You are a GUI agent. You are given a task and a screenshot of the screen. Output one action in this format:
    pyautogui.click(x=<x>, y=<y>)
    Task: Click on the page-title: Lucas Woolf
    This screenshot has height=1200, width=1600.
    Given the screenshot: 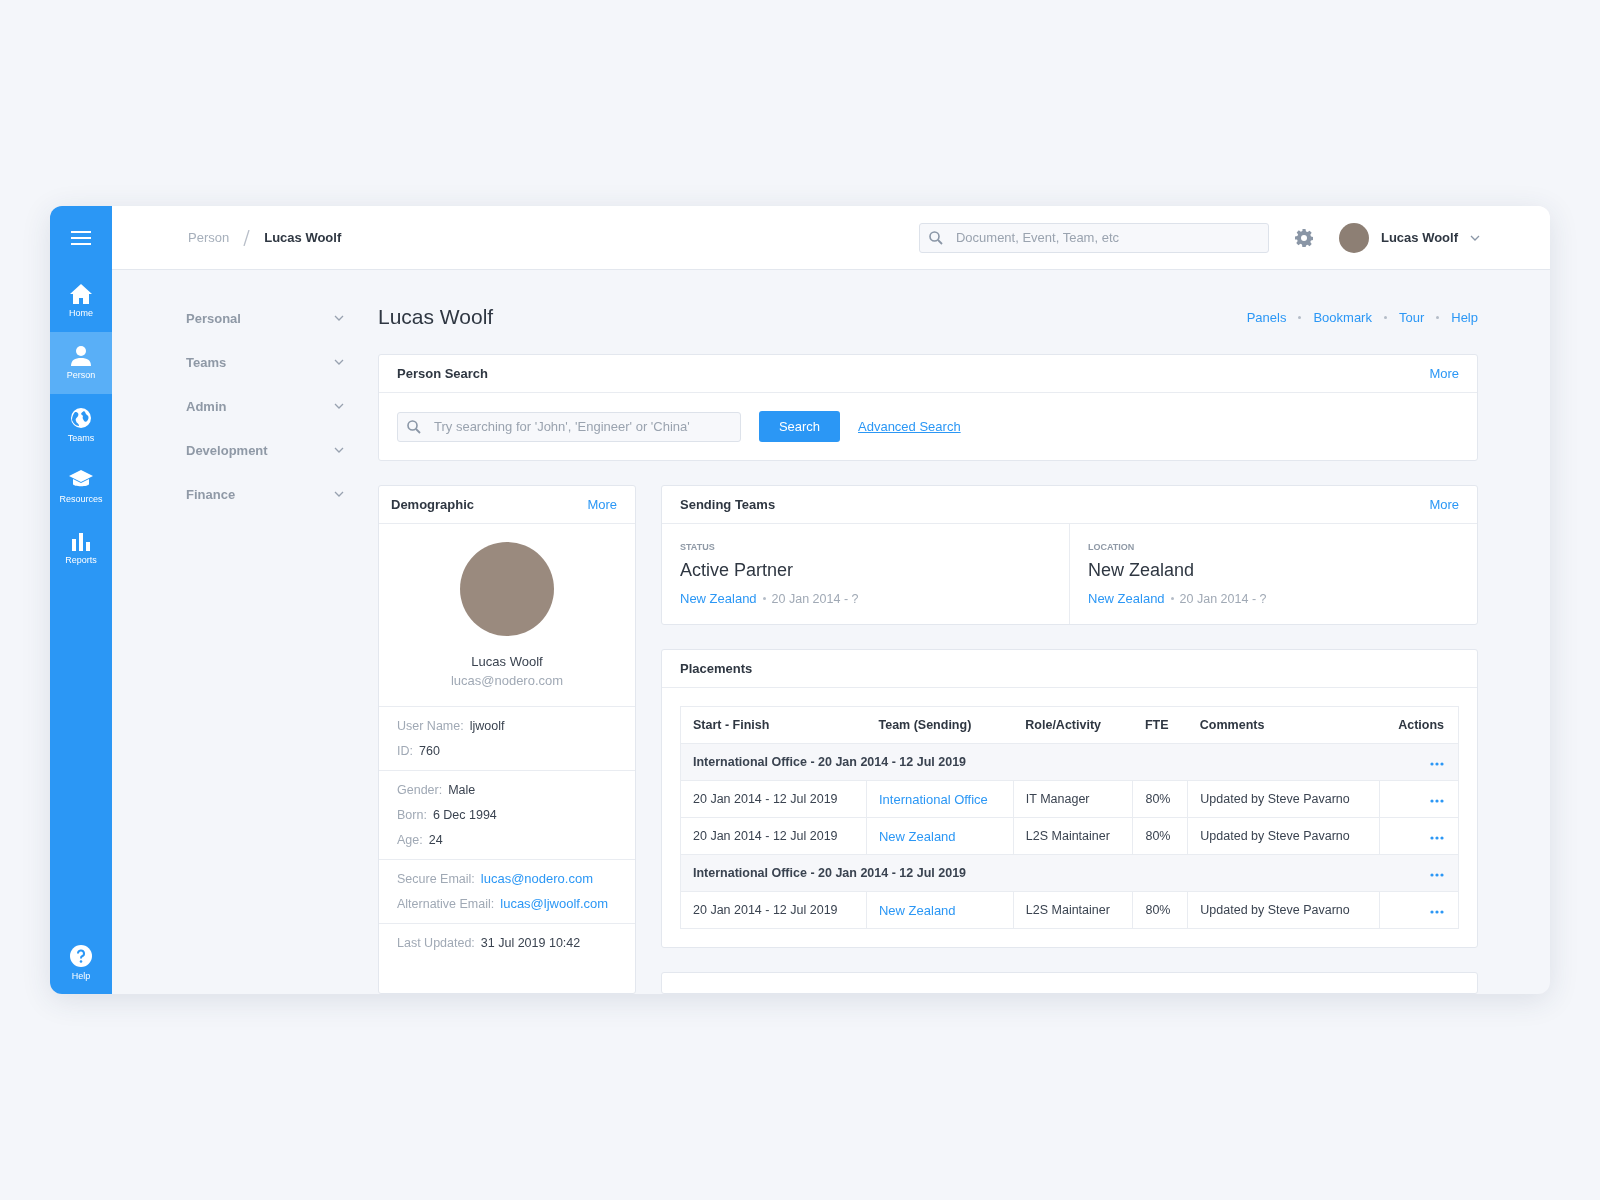 What is the action you would take?
    pyautogui.click(x=436, y=317)
    